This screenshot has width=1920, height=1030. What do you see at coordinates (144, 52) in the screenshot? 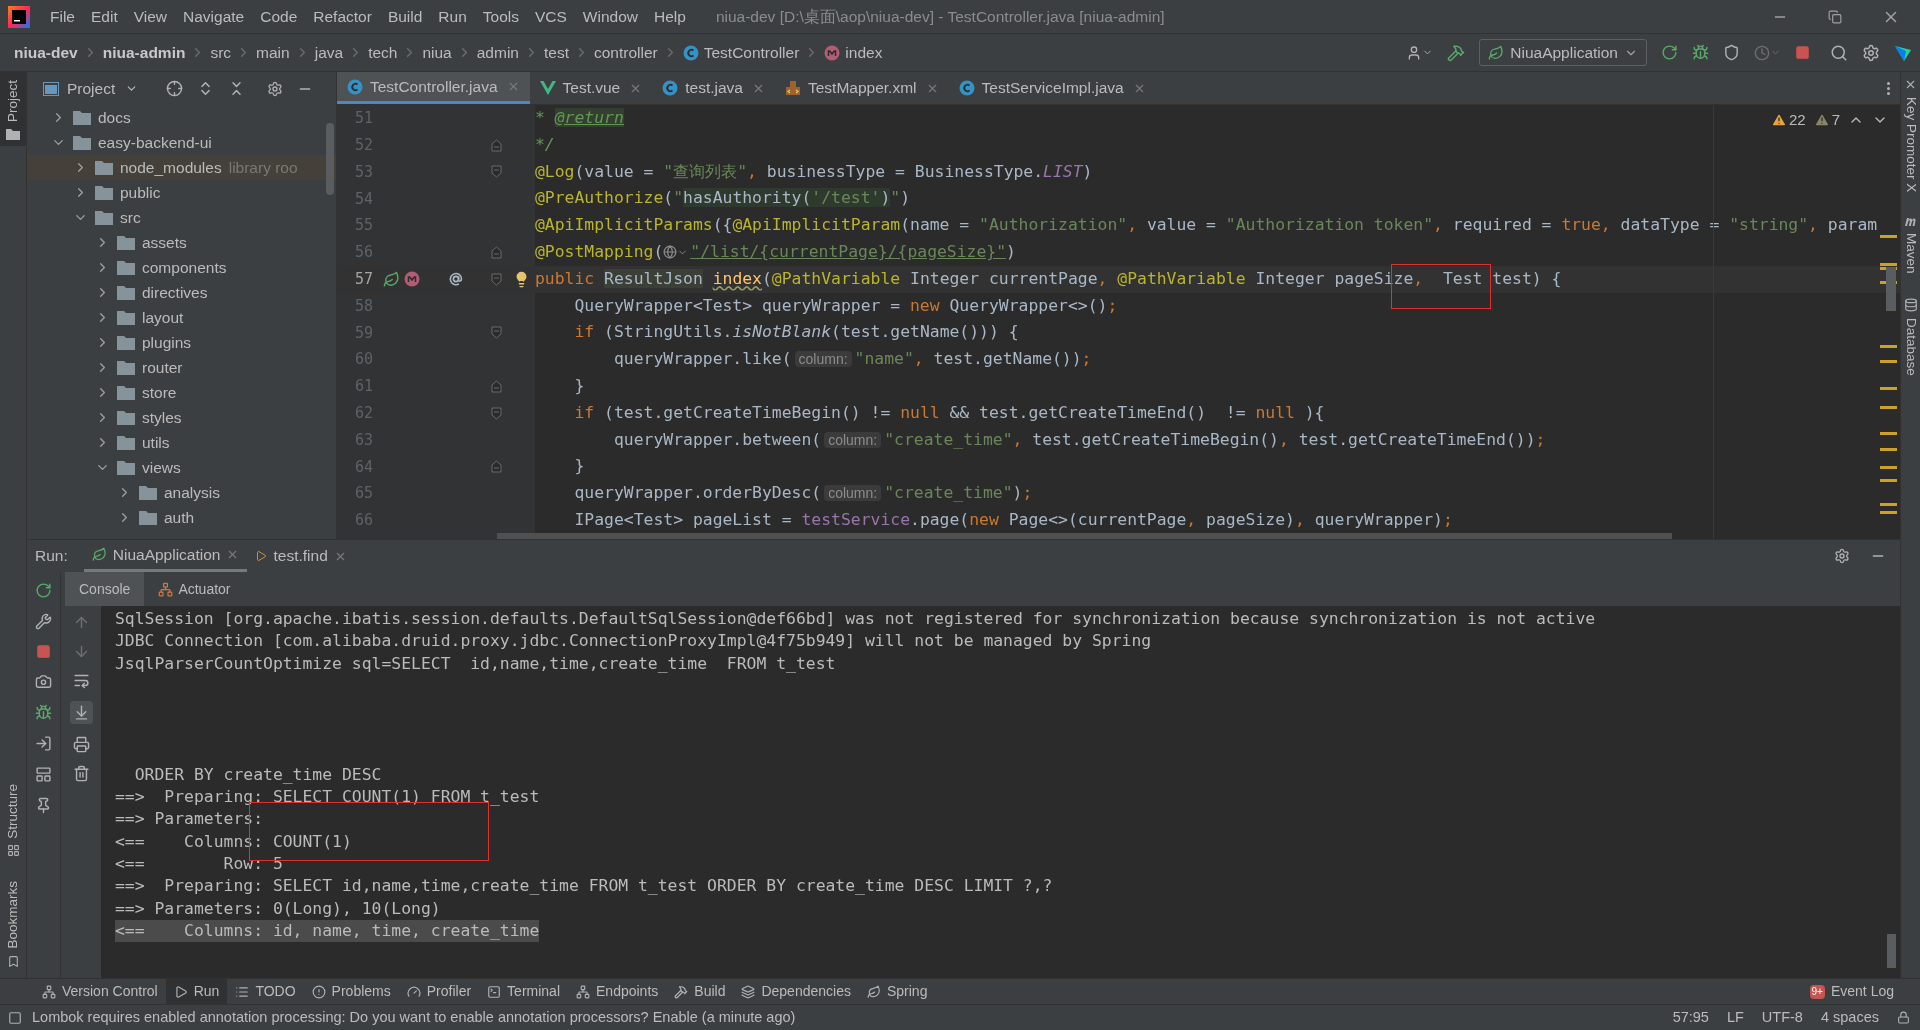
I see `breadcrumb-item: niua-admin` at bounding box center [144, 52].